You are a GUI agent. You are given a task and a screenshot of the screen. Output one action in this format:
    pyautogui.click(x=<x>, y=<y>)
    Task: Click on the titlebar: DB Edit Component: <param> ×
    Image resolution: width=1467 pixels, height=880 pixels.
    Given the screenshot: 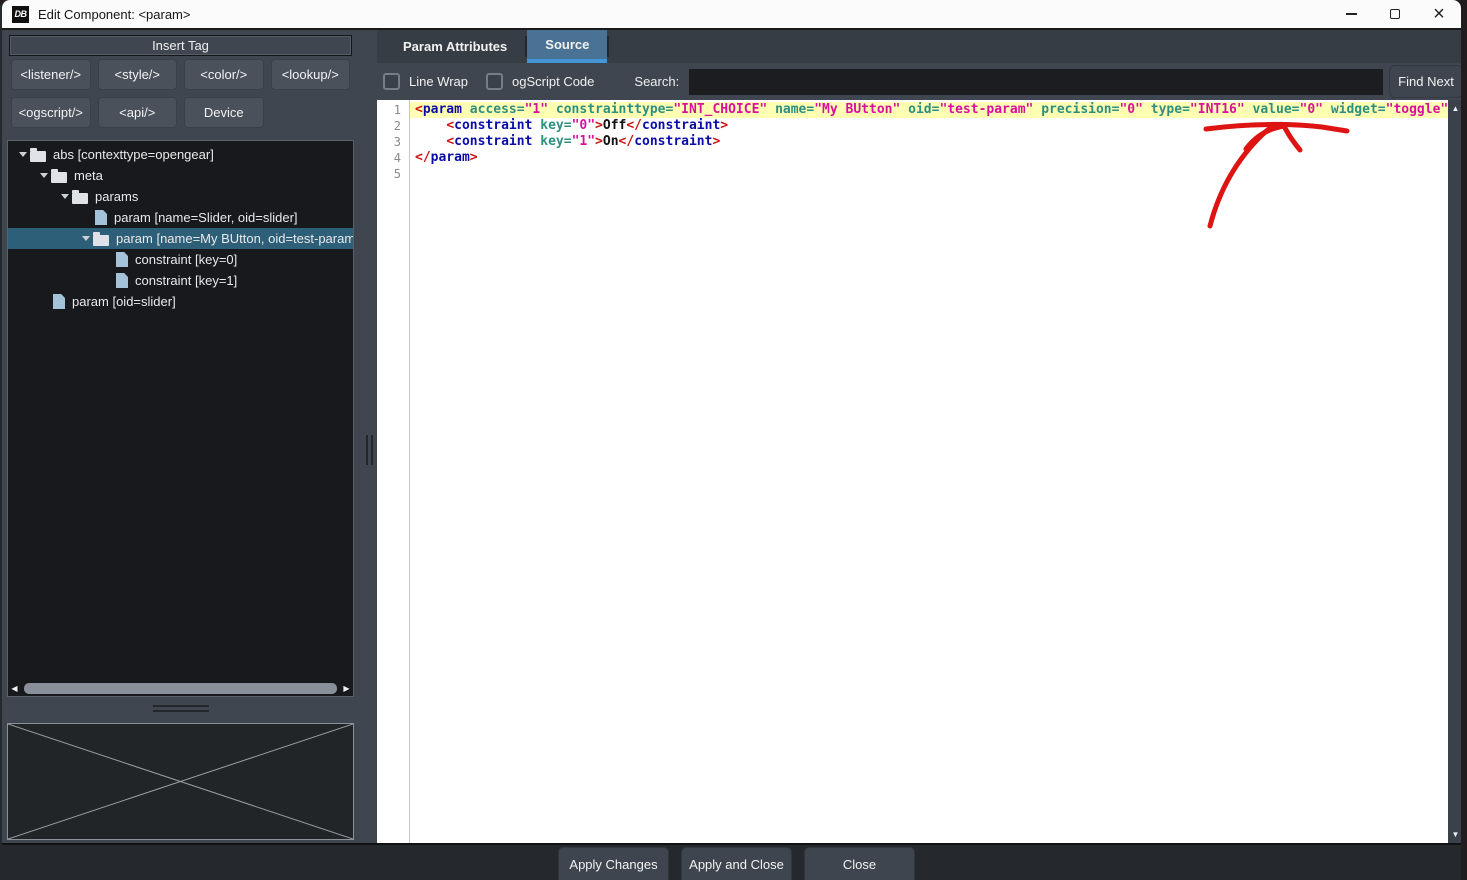 What is the action you would take?
    pyautogui.click(x=731, y=15)
    